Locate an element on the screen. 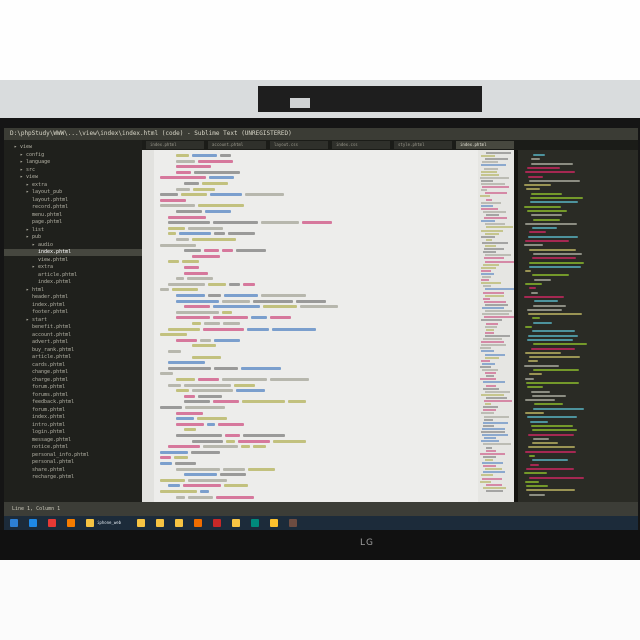 The width and height of the screenshot is (640, 640). sidebar-item: ▸ config is located at coordinates (32, 155).